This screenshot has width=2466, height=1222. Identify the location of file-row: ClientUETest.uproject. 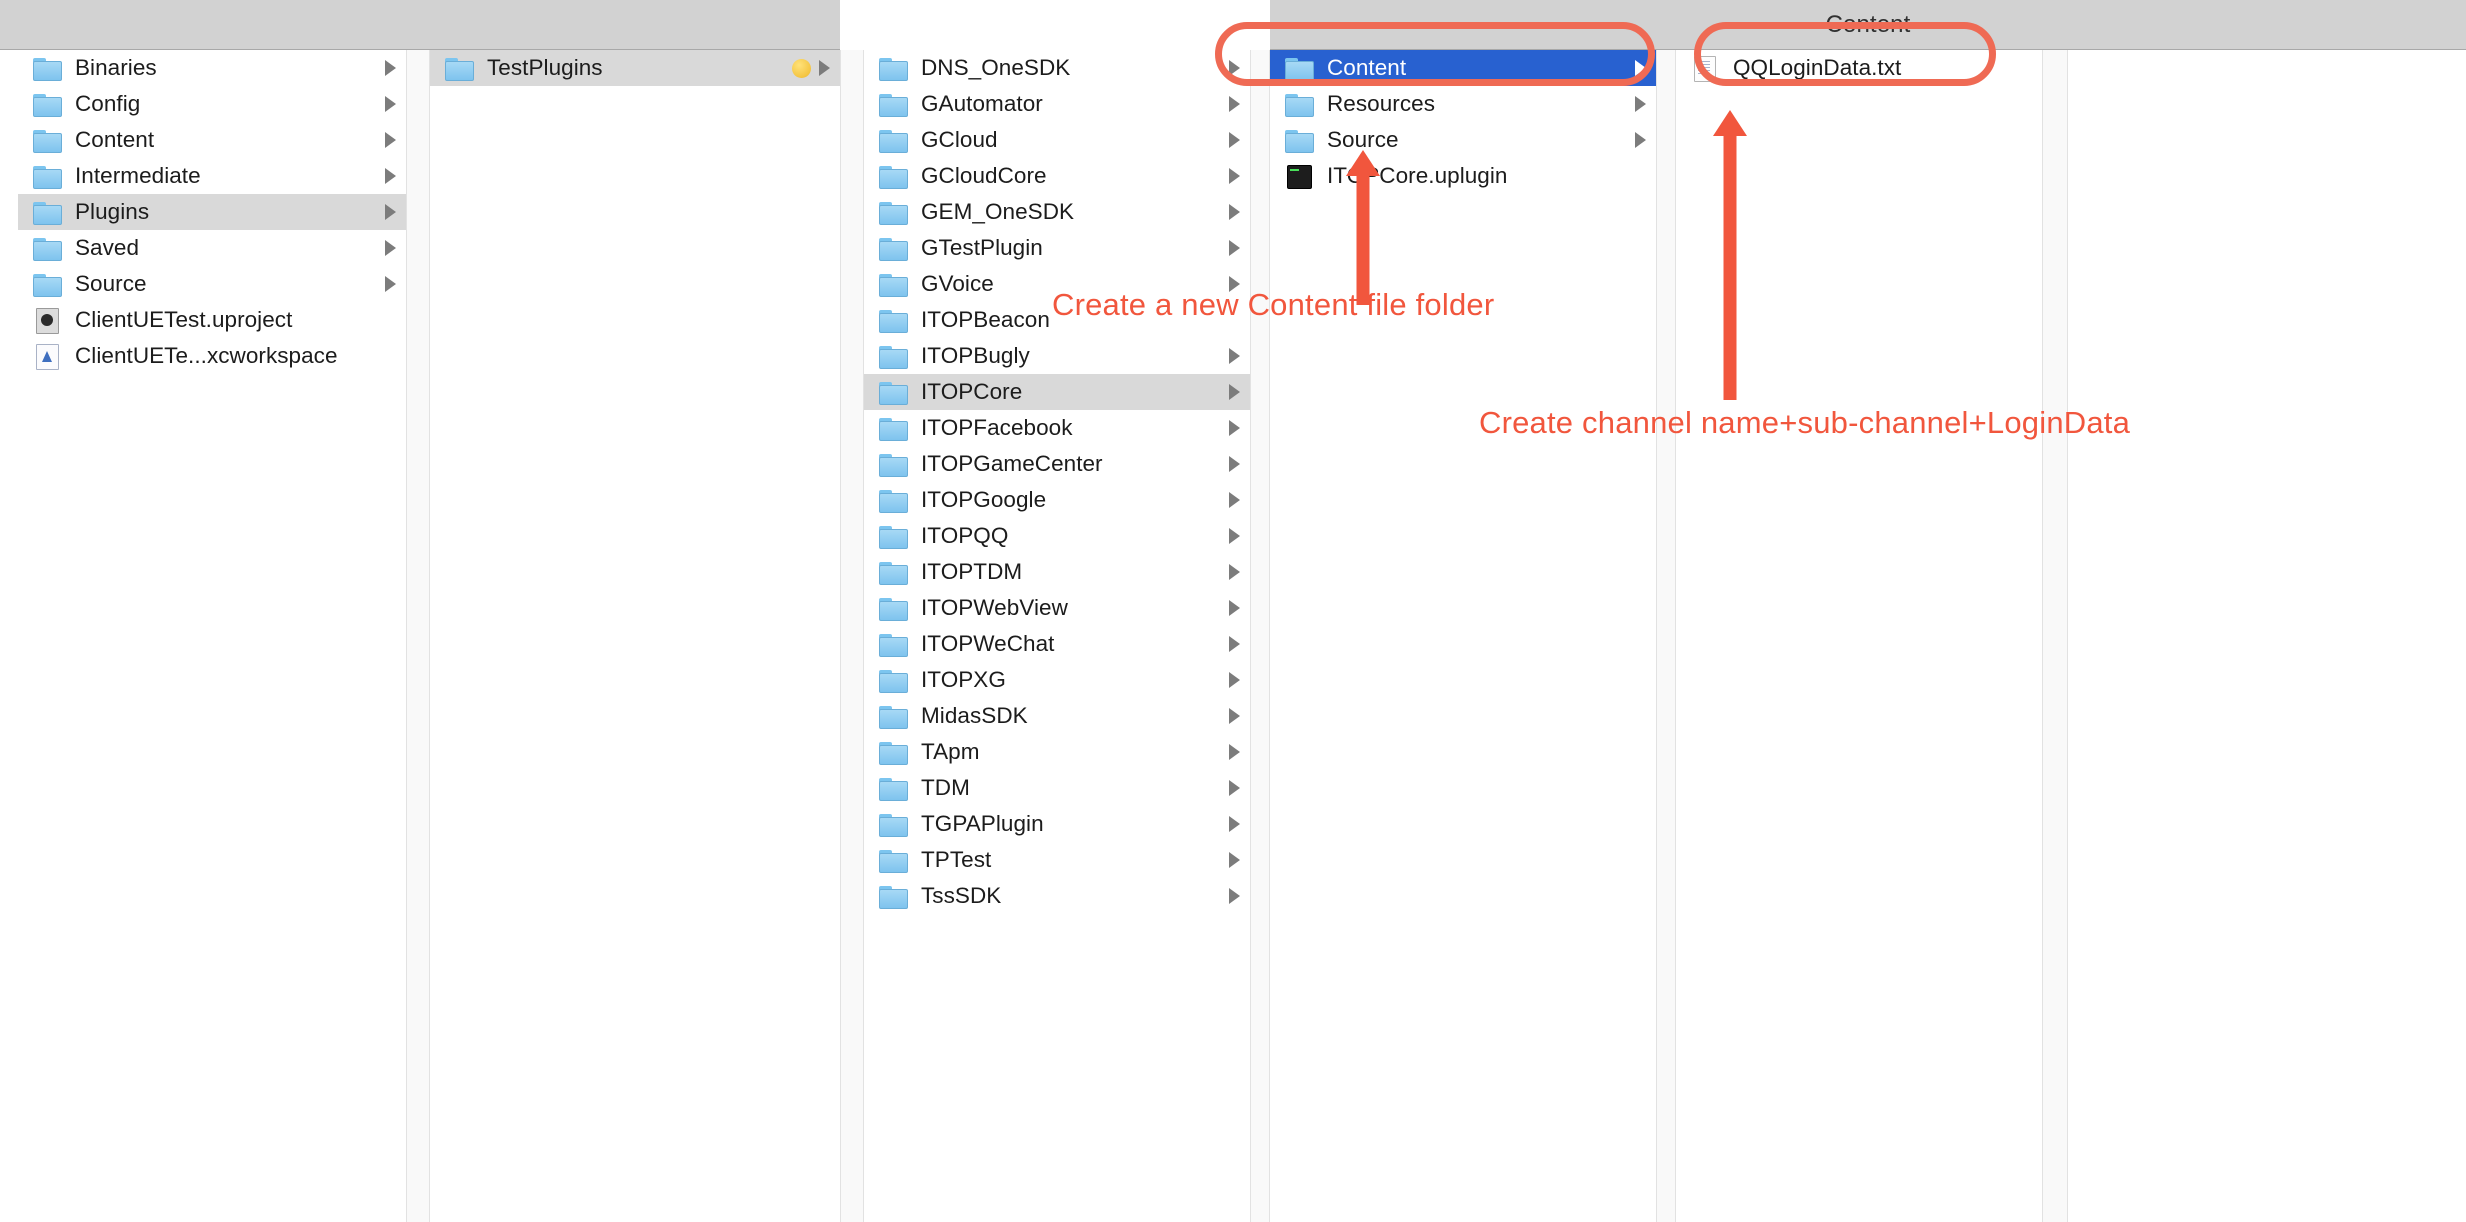
(212, 320).